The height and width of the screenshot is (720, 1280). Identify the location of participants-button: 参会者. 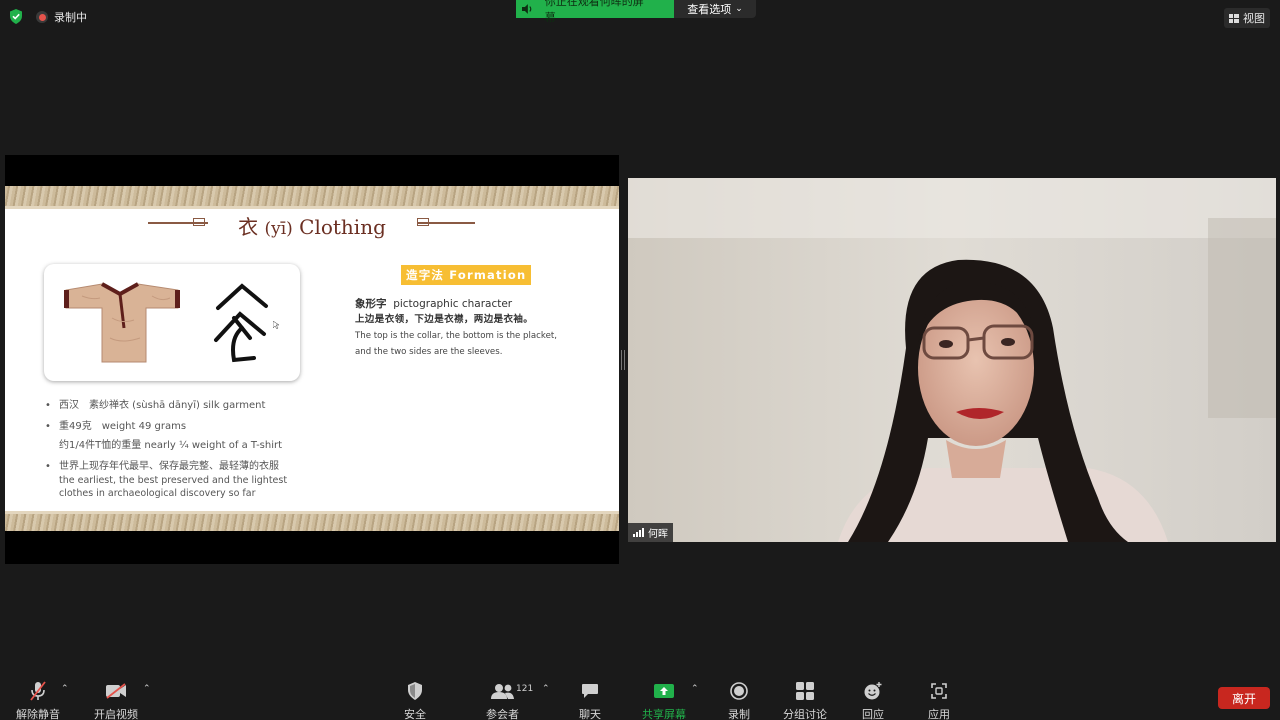
(502, 698).